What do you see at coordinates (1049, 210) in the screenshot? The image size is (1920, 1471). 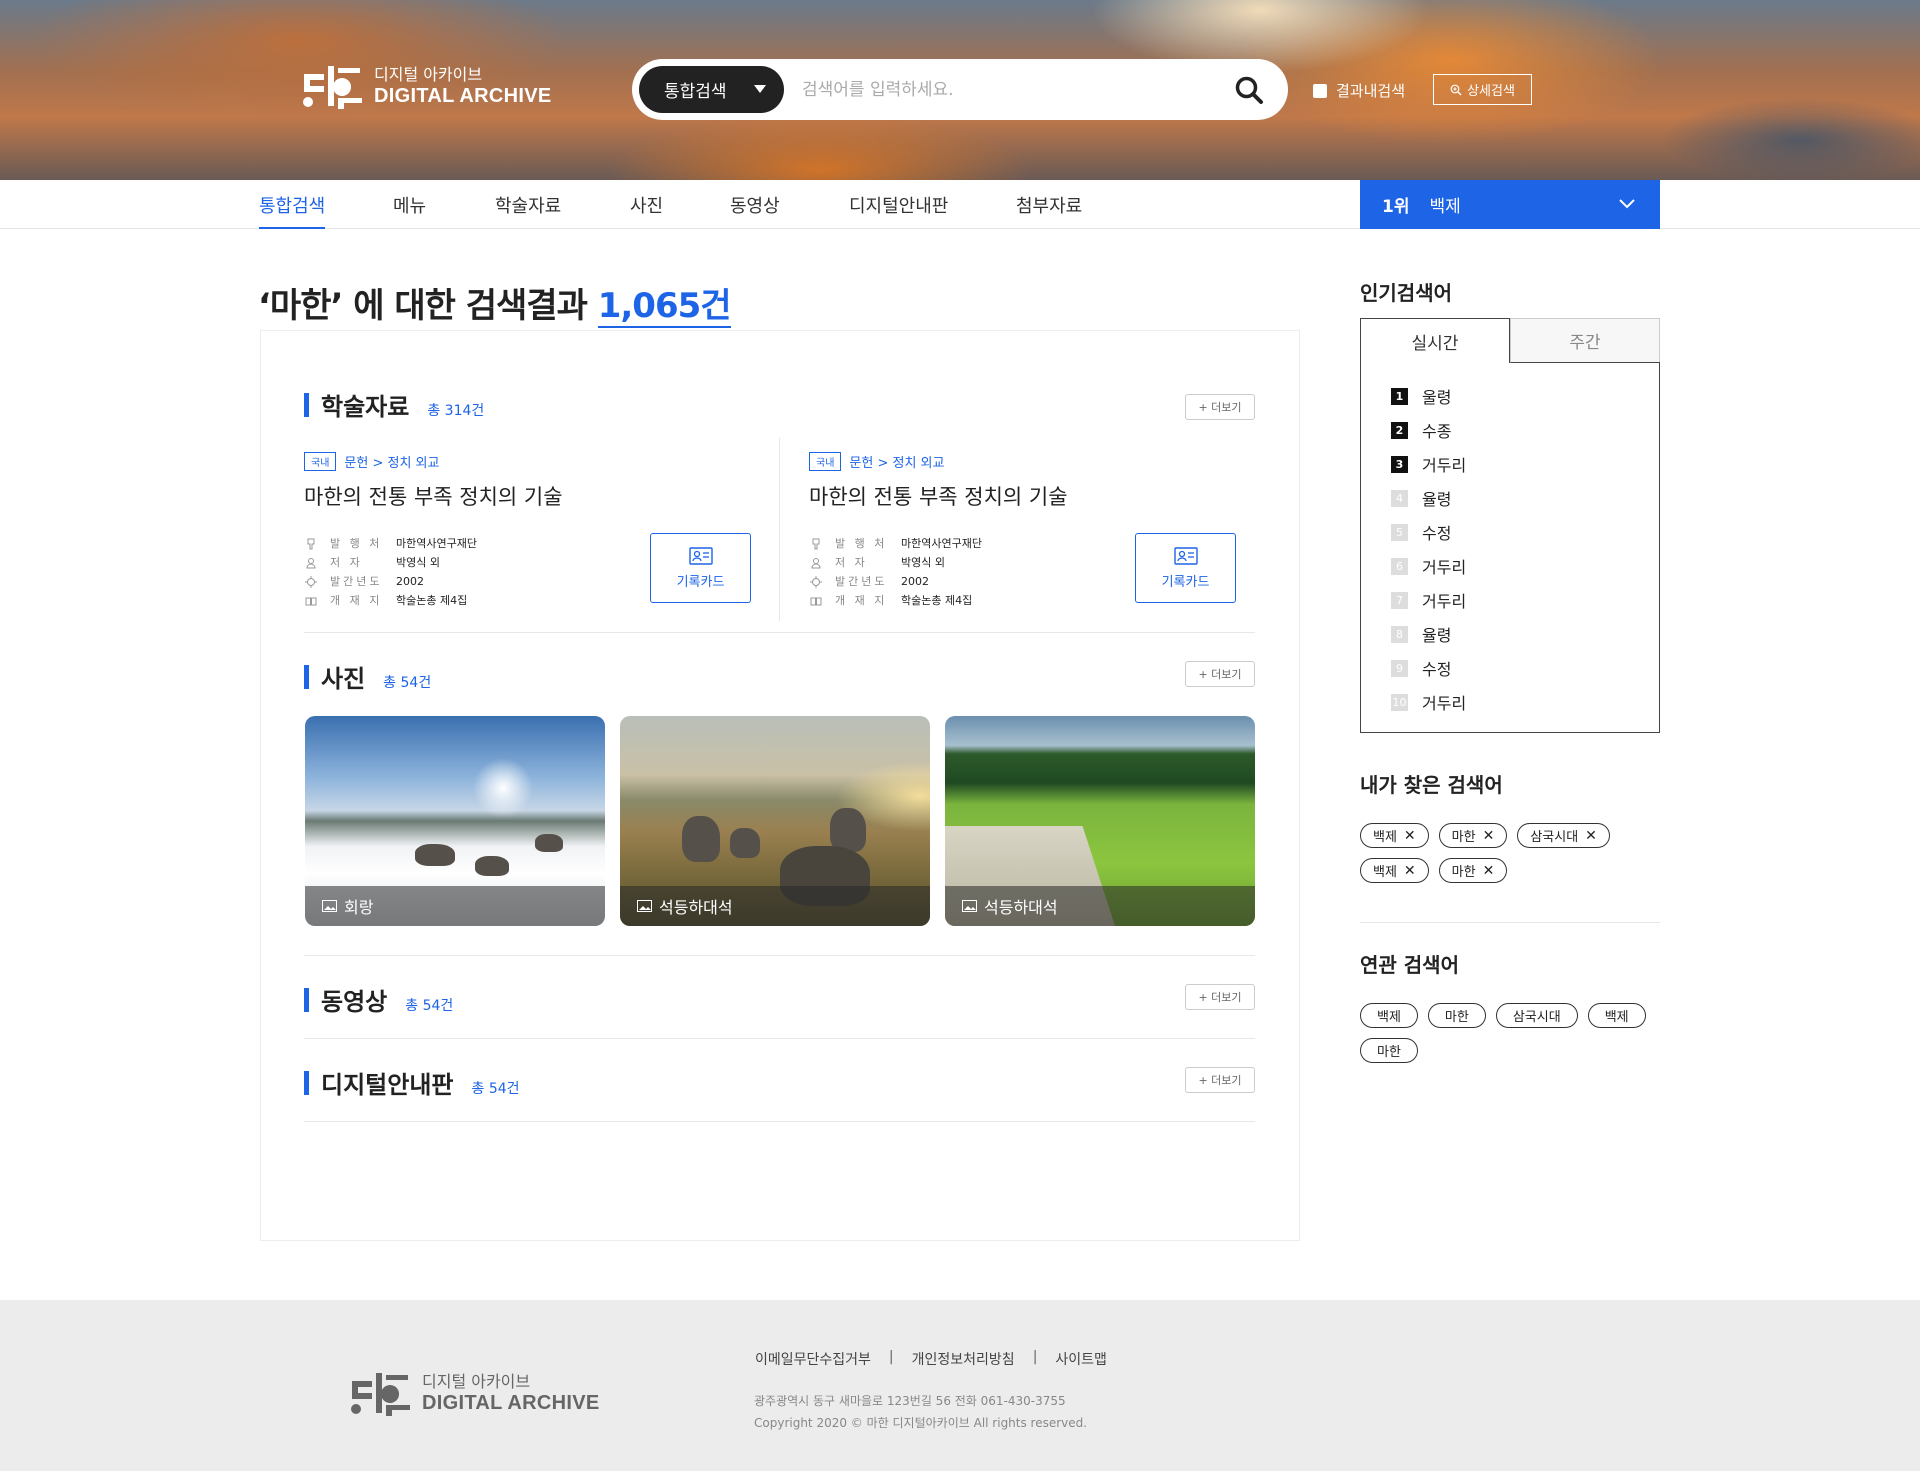 I see `nav-tab-attachments: 첨부자료` at bounding box center [1049, 210].